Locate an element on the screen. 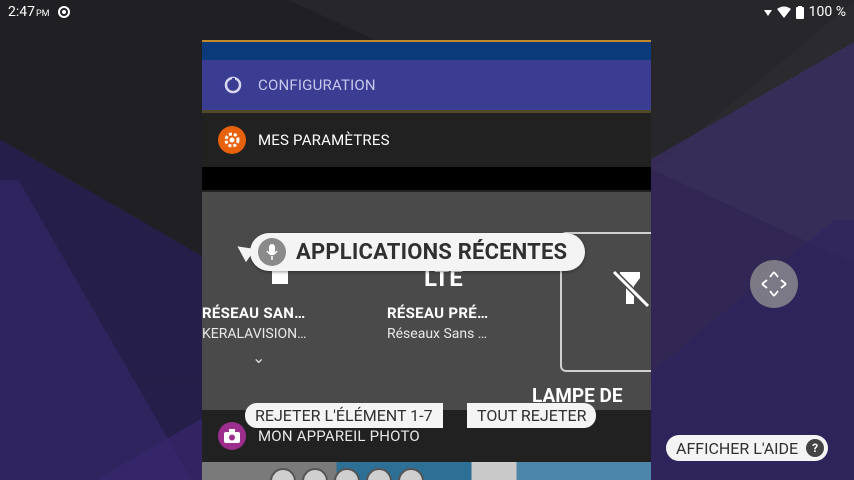 This screenshot has height=480, width=854. wifi-icon is located at coordinates (783, 12).